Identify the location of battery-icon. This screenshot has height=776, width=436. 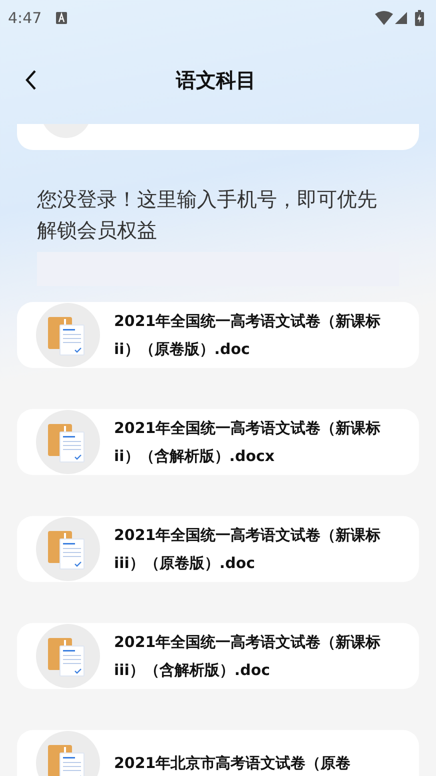
(419, 18).